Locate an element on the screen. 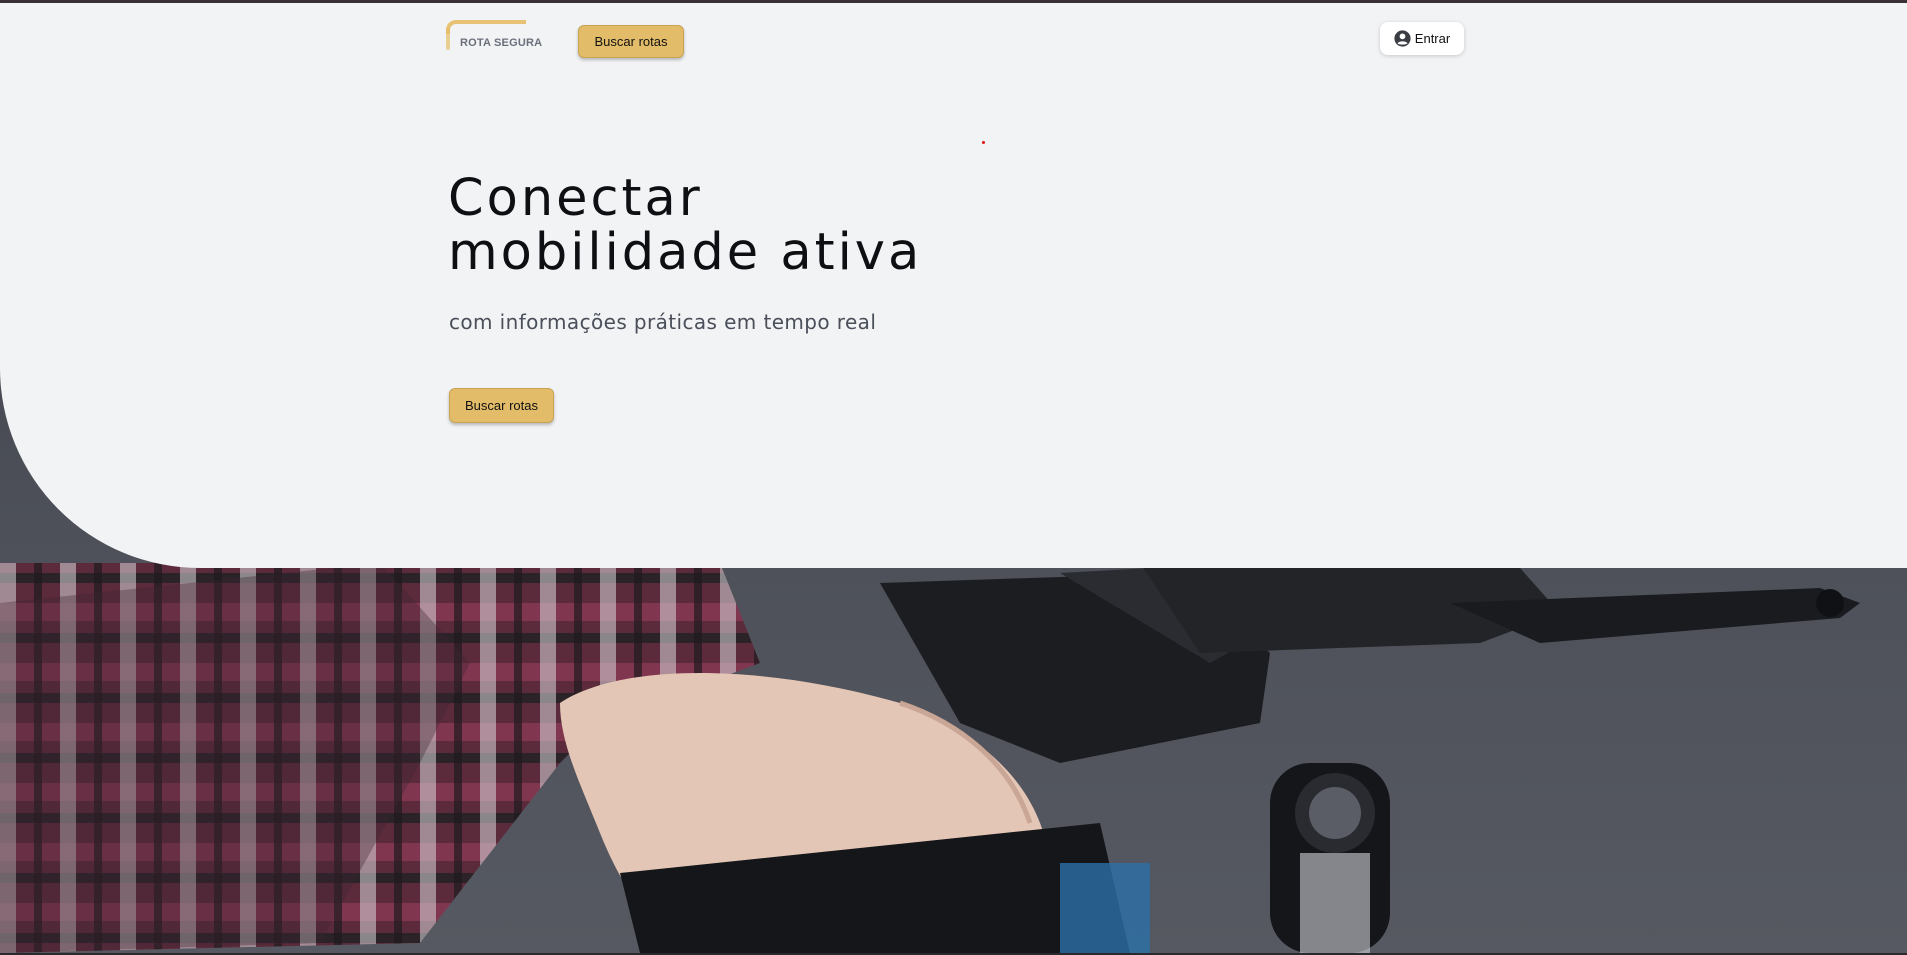 The height and width of the screenshot is (955, 1907). hero-title-line1: Conectar is located at coordinates (575, 198).